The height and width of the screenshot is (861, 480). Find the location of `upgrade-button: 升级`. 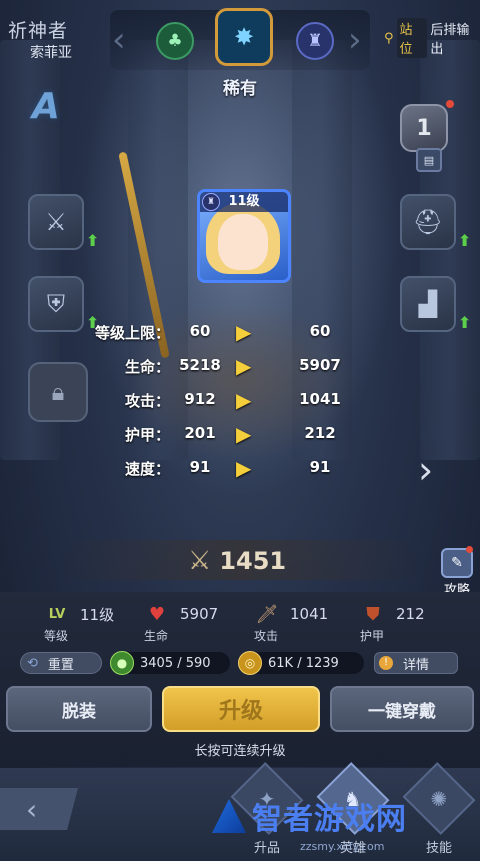

upgrade-button: 升级 is located at coordinates (241, 709).